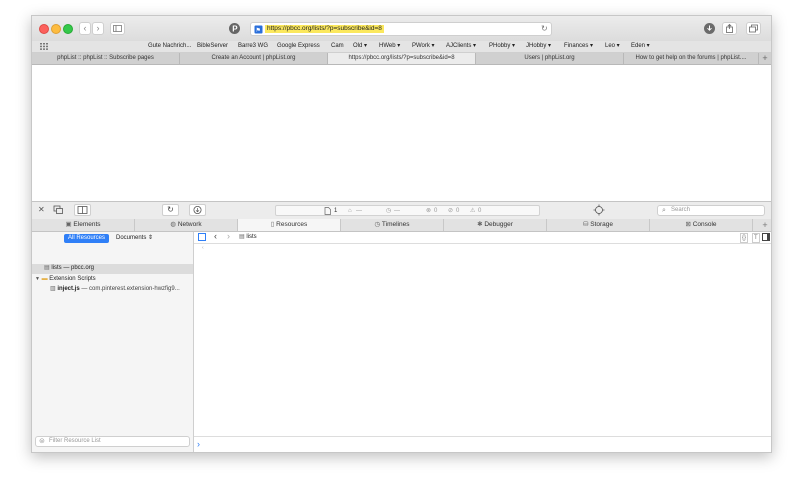 This screenshot has height=495, width=800. Describe the element at coordinates (544, 29) in the screenshot. I see `reload-icon: ↻` at that location.